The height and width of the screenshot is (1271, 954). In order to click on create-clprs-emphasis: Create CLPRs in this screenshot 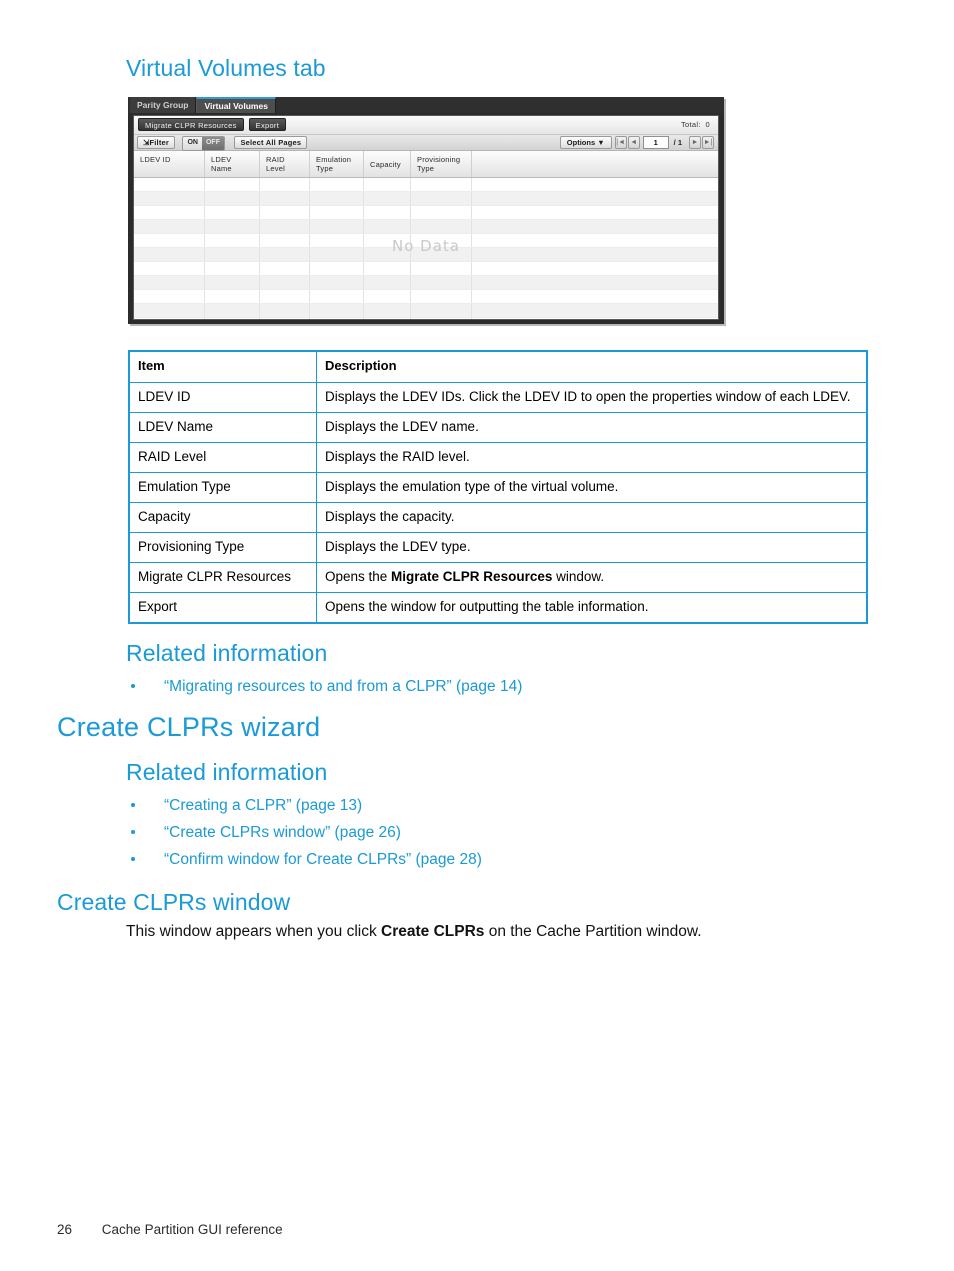, I will do `click(433, 931)`.